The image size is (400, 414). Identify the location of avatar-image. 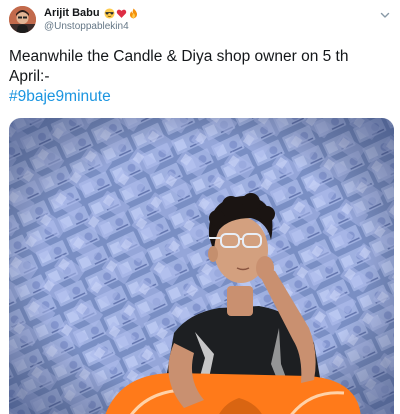
(22, 19).